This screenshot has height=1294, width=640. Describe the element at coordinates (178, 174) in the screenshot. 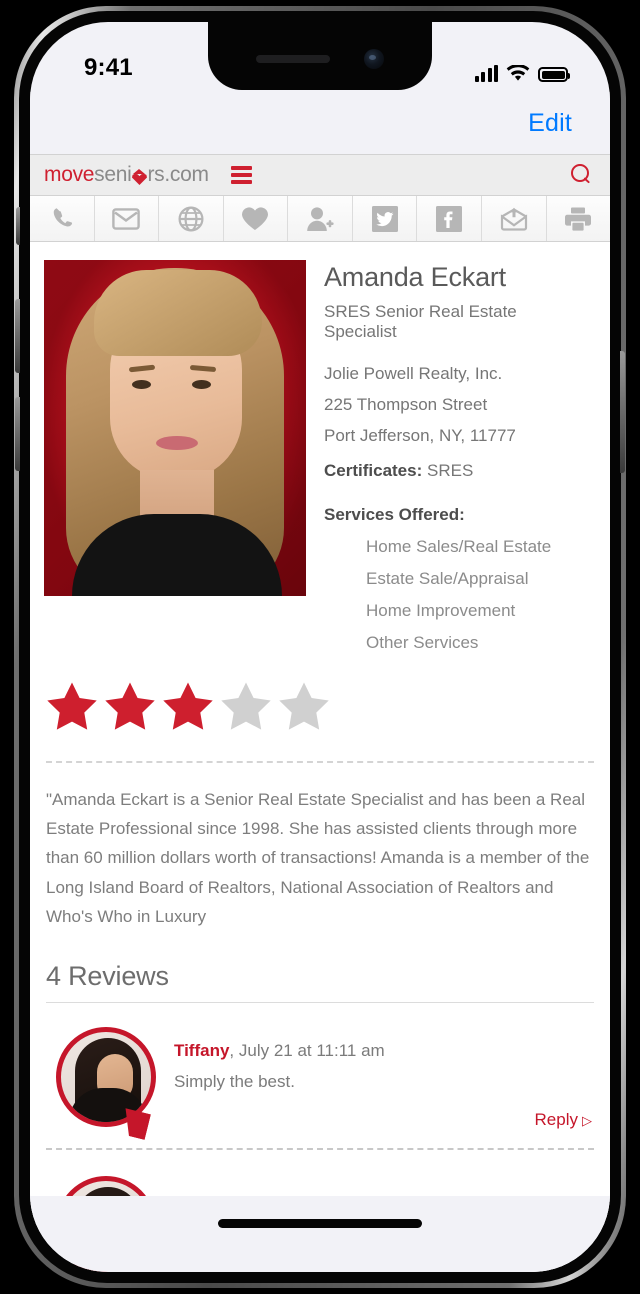

I see `logo-part-rscom: rs.com` at that location.